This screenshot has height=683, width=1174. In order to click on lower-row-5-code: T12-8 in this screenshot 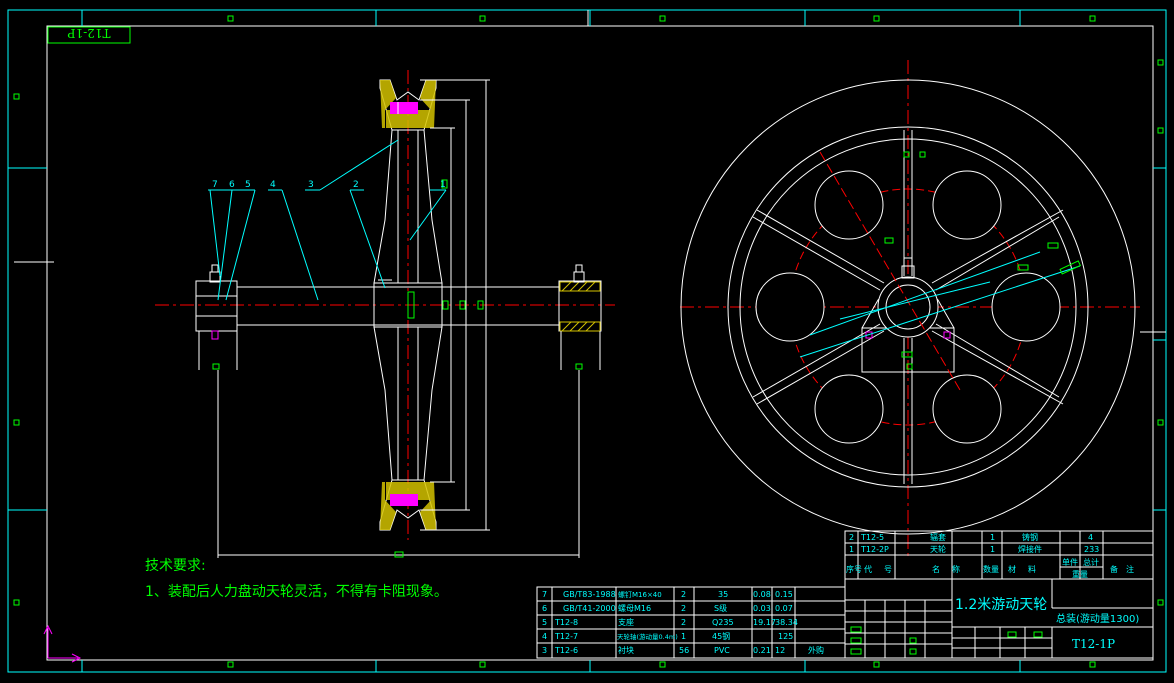, I will do `click(566, 622)`.